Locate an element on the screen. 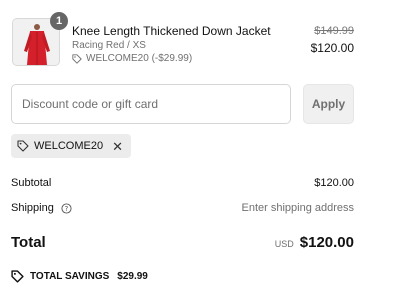 The image size is (400, 296). apply-button: Apply is located at coordinates (328, 104).